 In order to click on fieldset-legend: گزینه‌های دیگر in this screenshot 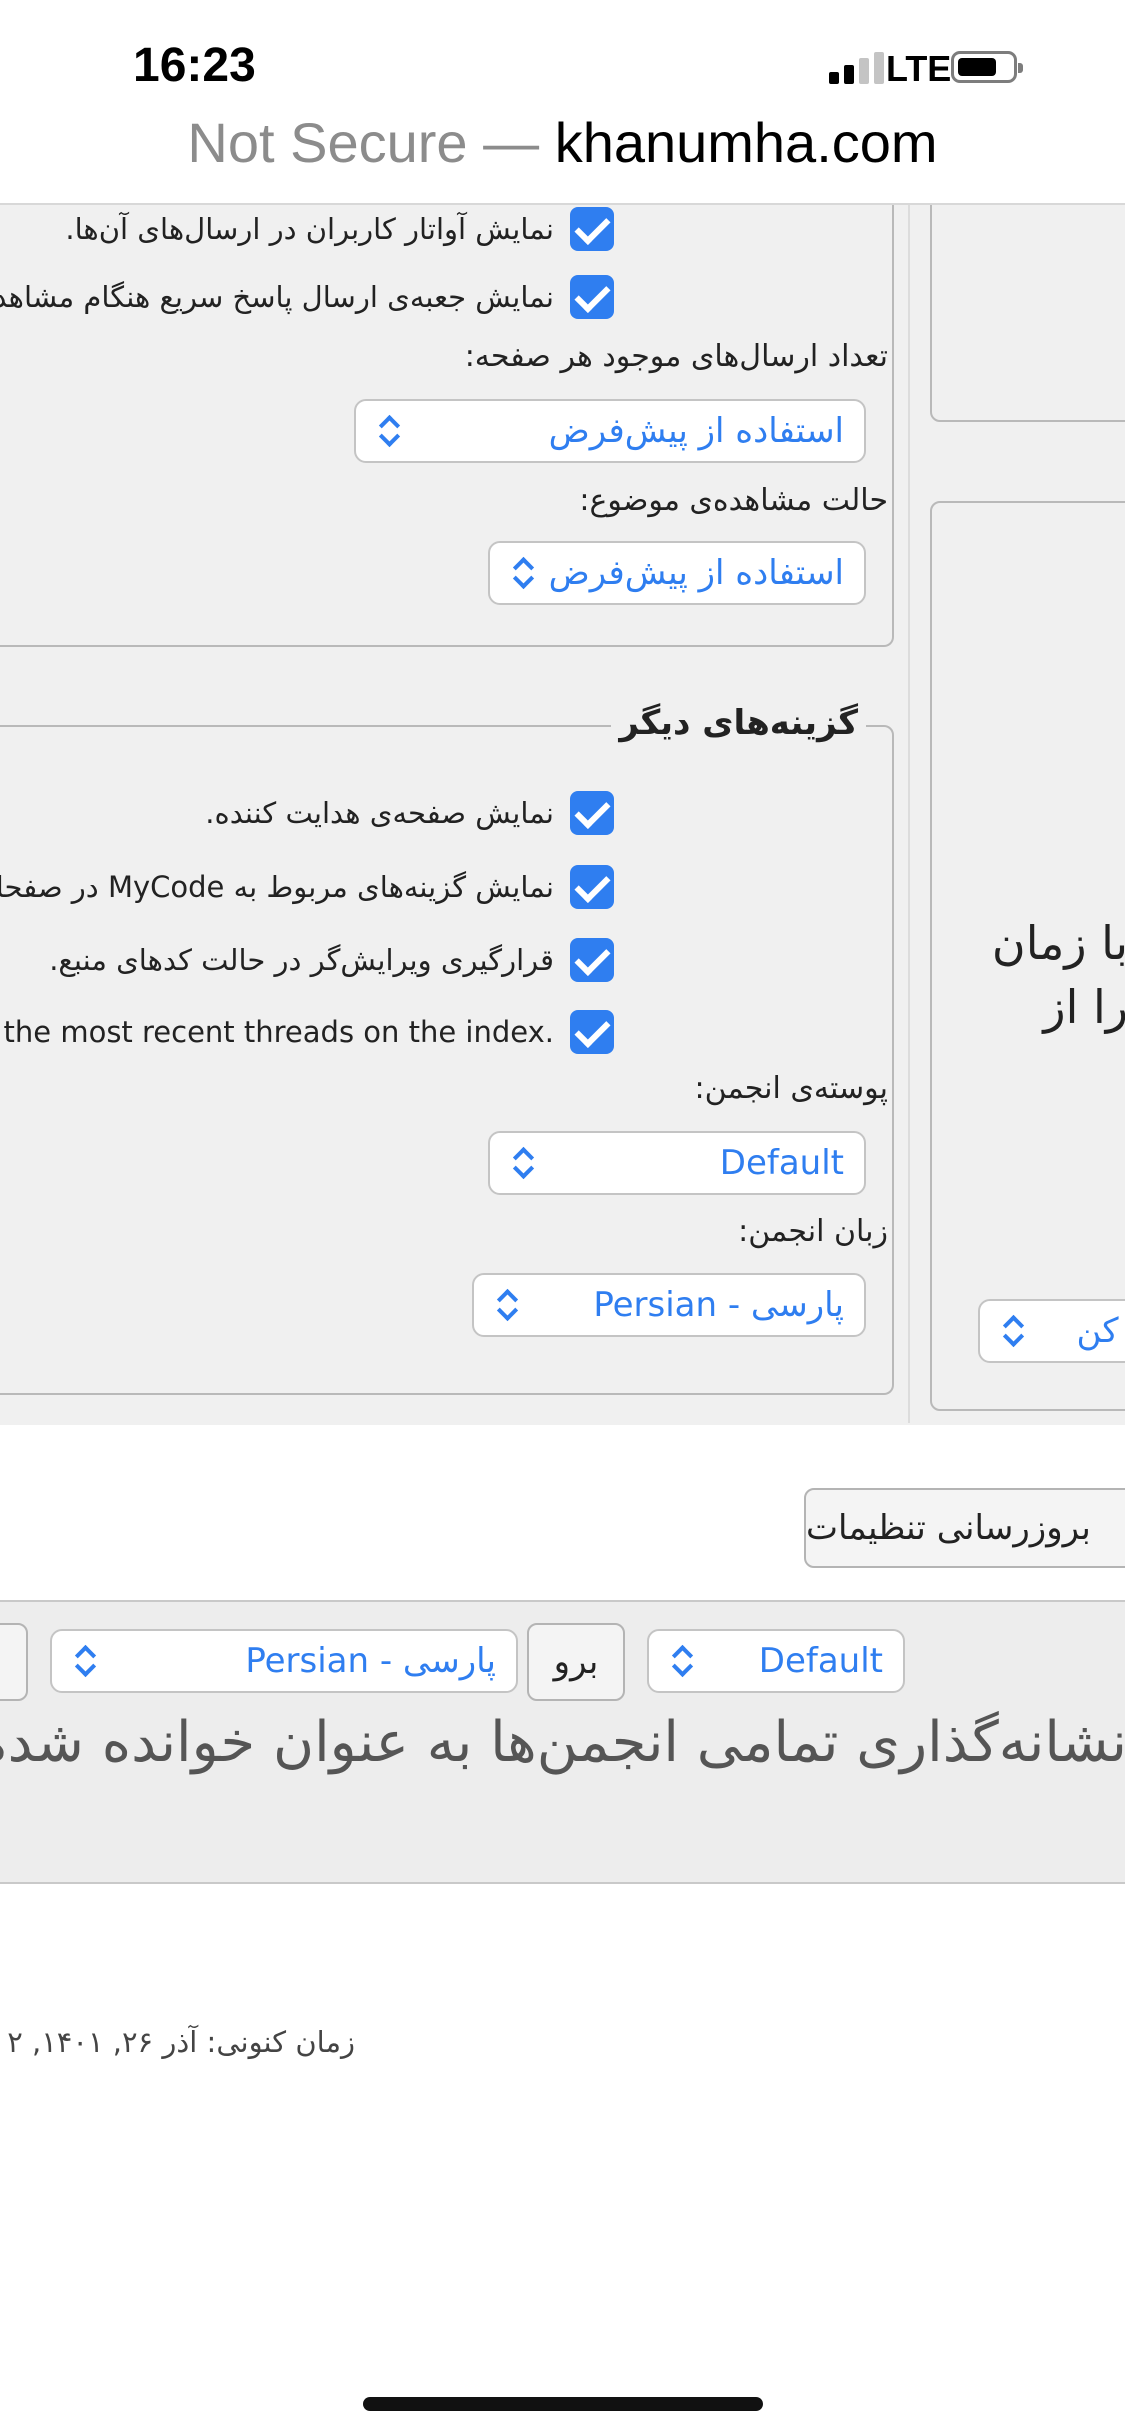, I will do `click(738, 723)`.